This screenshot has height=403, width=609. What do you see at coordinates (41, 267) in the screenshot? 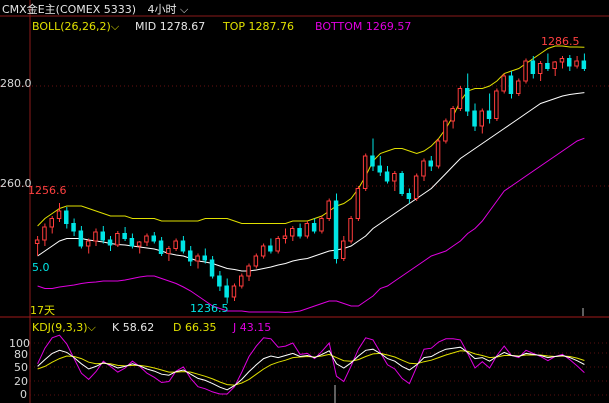
I see `left-mark-annotation: 5.0` at bounding box center [41, 267].